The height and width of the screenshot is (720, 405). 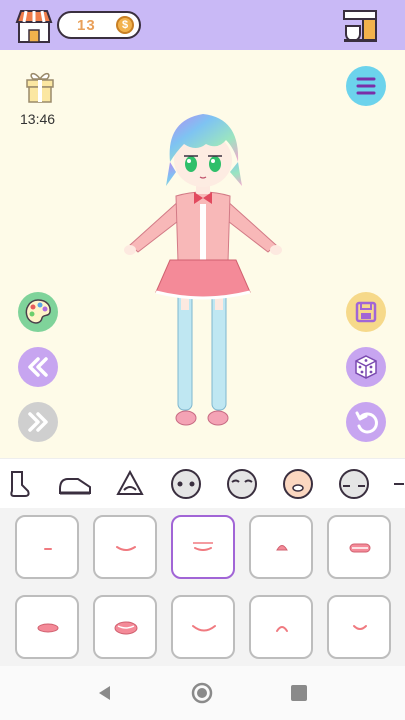 I want to click on fast-forward-icon, so click(x=38, y=422).